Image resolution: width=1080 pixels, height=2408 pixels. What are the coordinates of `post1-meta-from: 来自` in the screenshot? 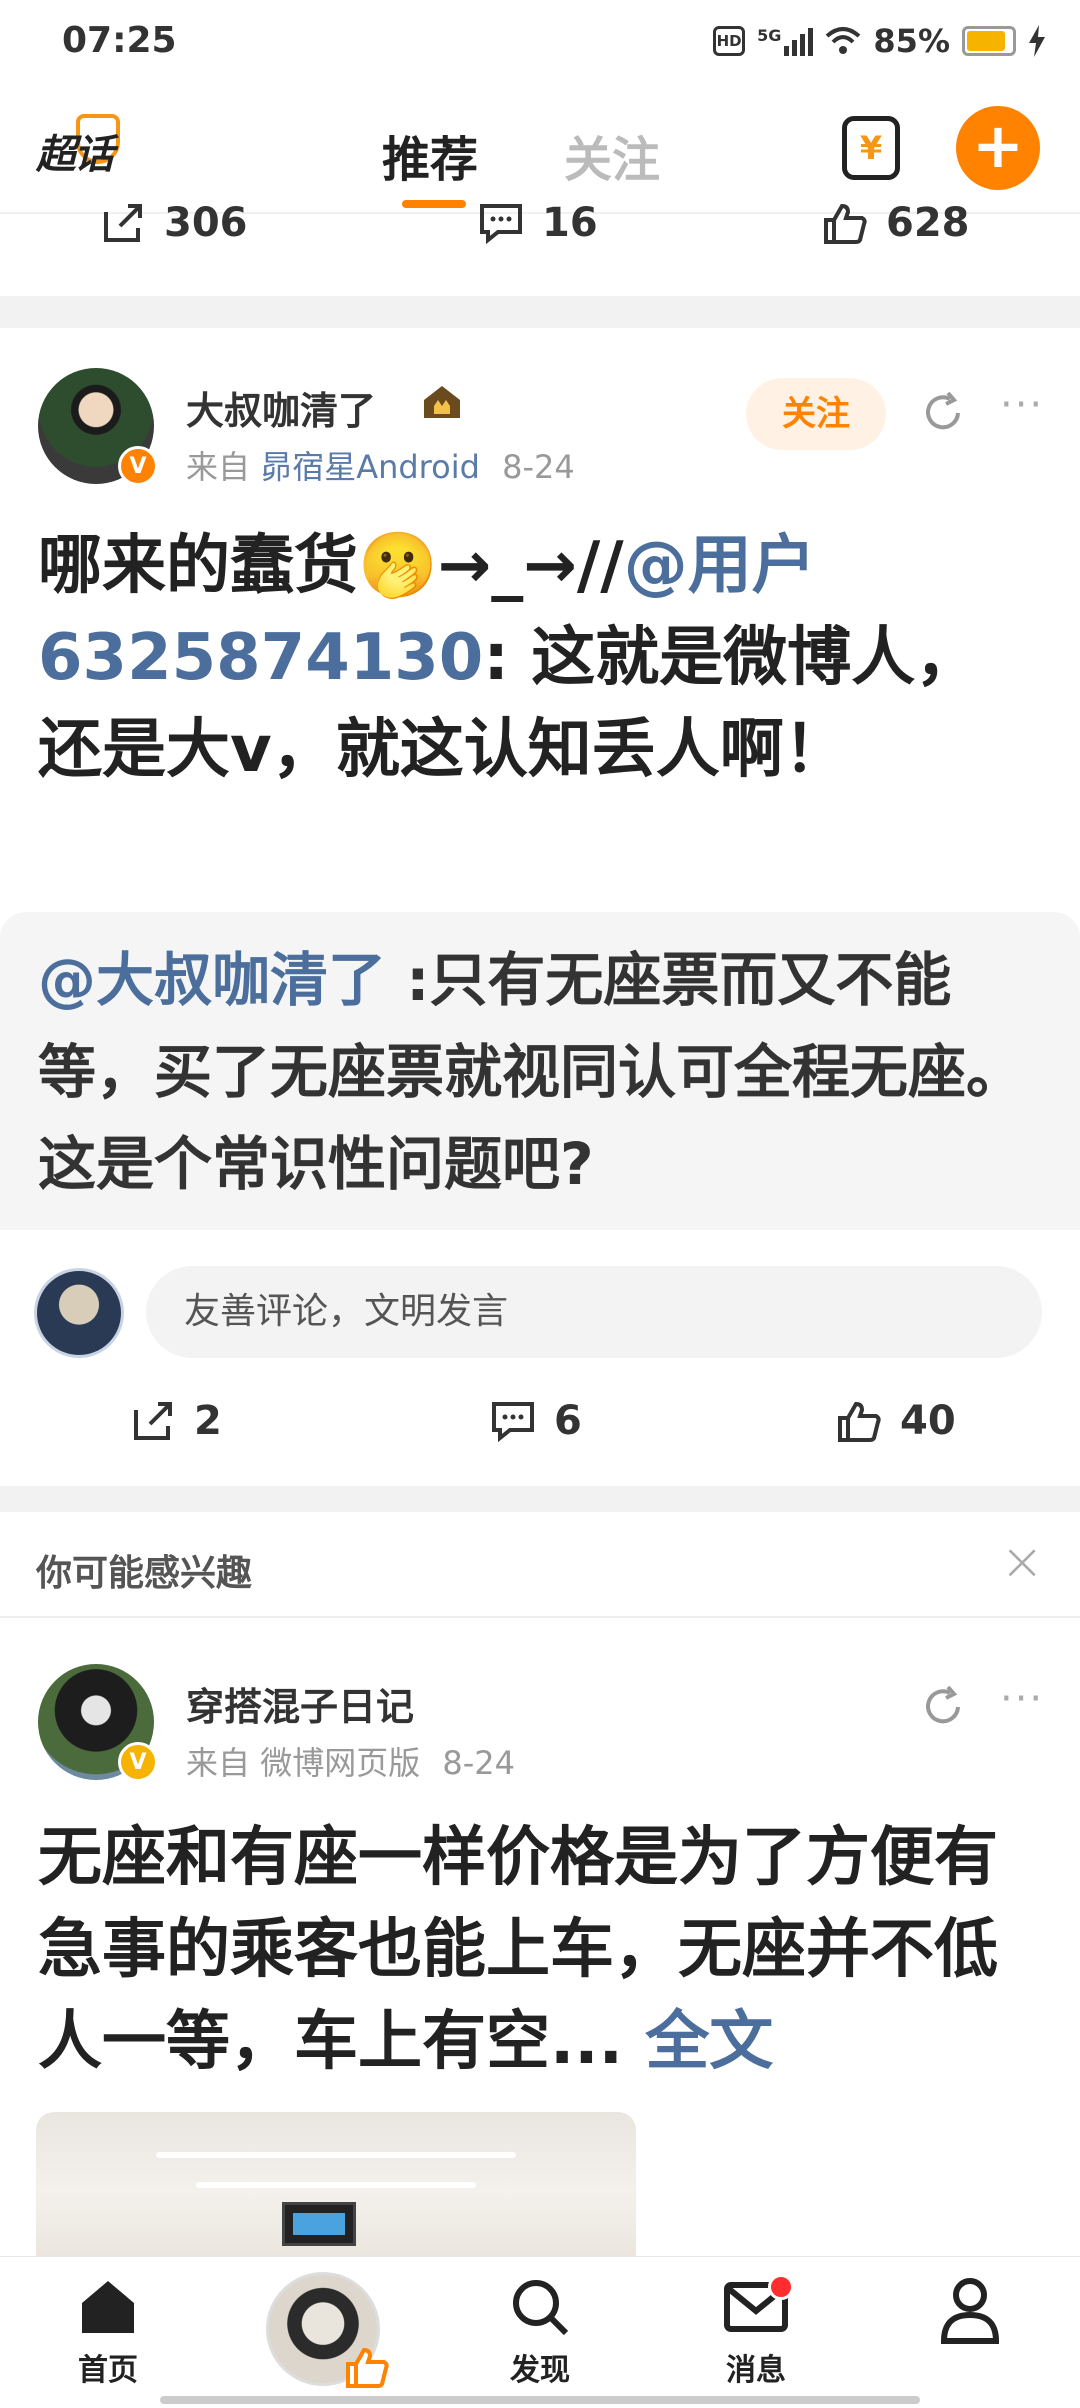 It's located at (218, 467).